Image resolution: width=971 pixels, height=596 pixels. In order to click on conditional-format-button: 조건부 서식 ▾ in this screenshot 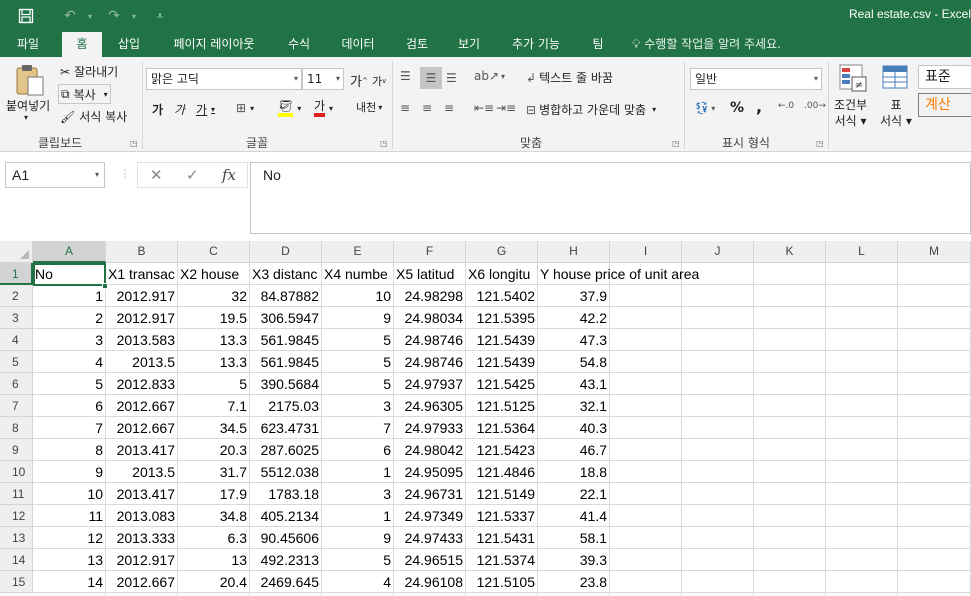, I will do `click(850, 113)`.